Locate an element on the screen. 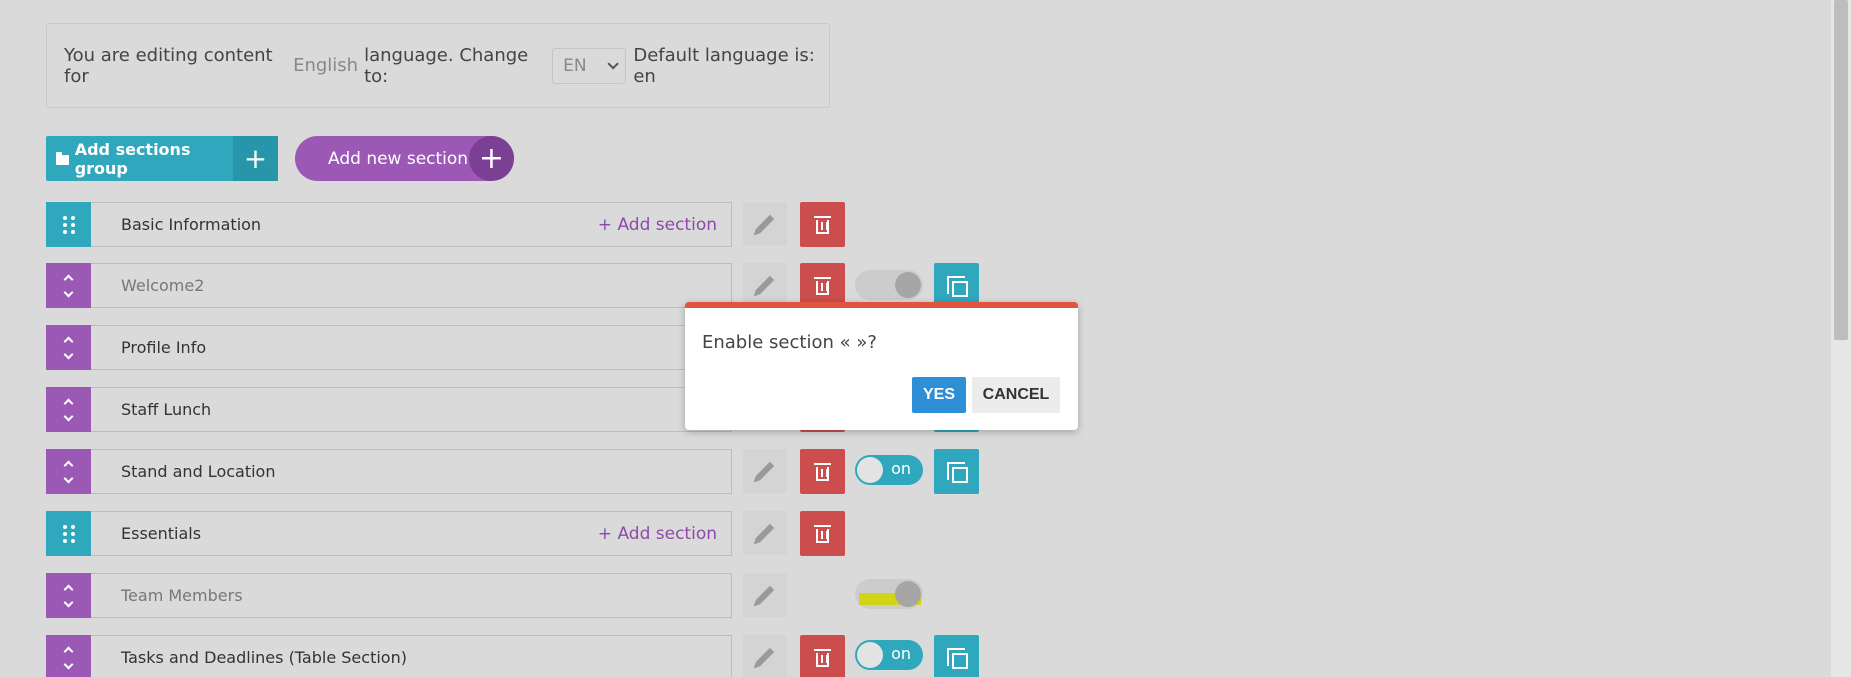  section-row: Stand and Location is located at coordinates (389, 471).